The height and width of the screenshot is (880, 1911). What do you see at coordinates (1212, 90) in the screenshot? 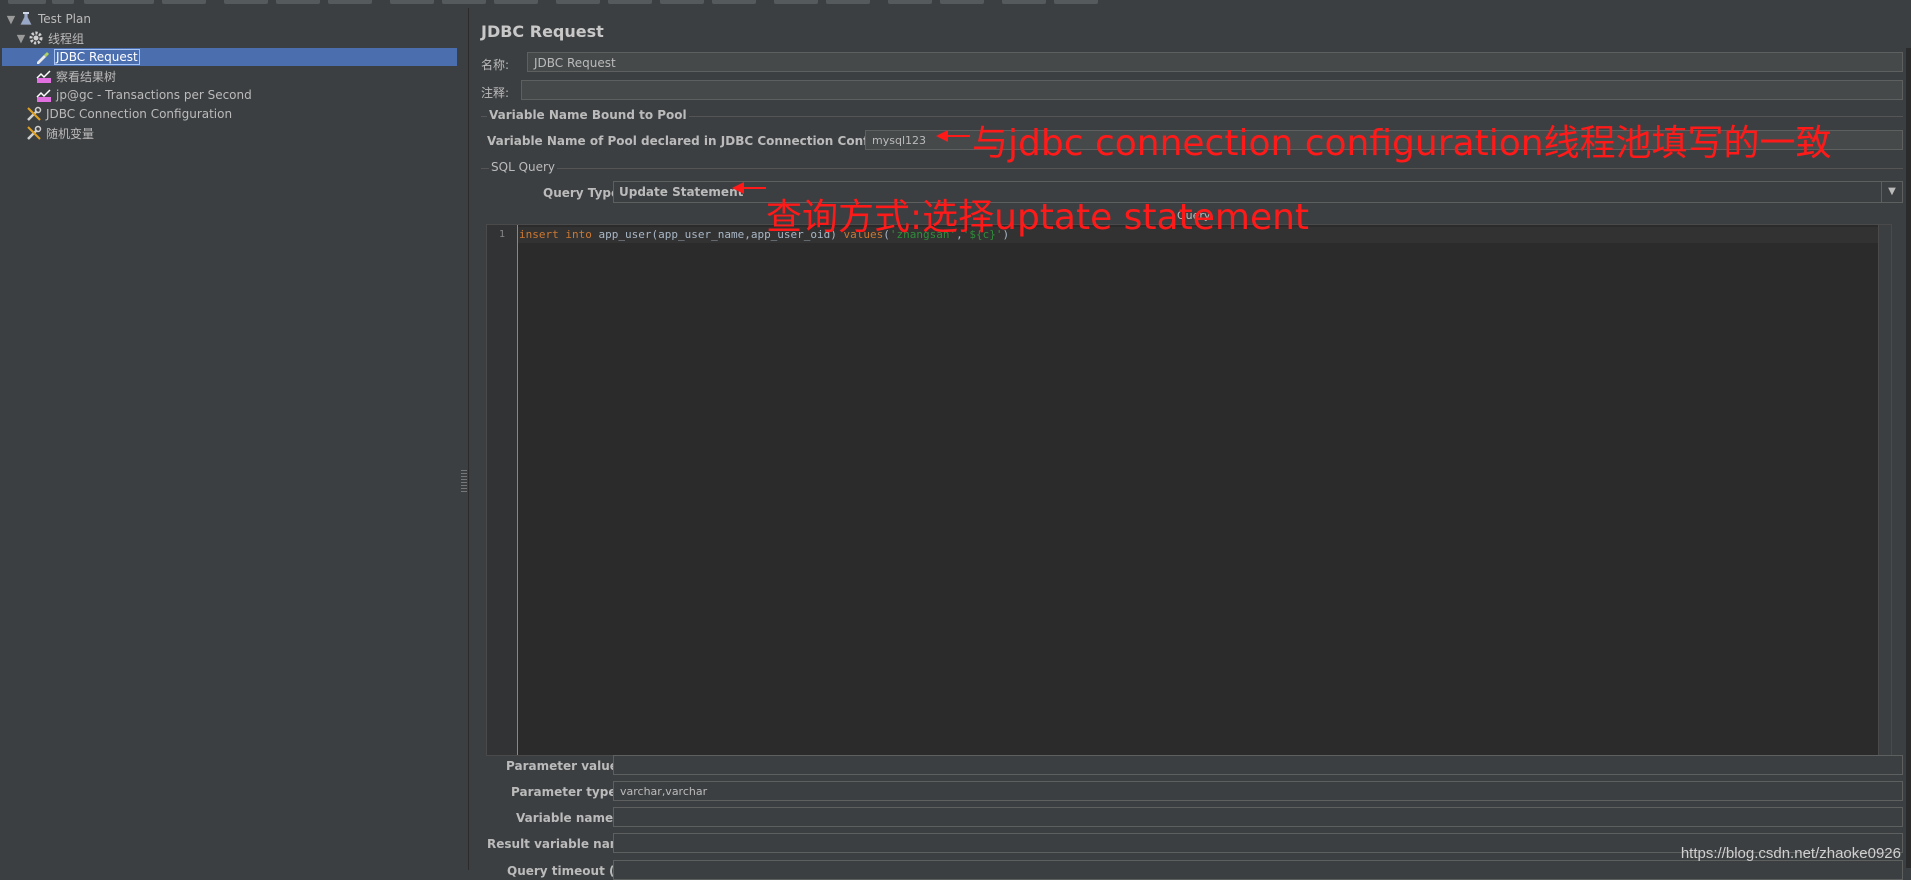
I see `comment-field` at bounding box center [1212, 90].